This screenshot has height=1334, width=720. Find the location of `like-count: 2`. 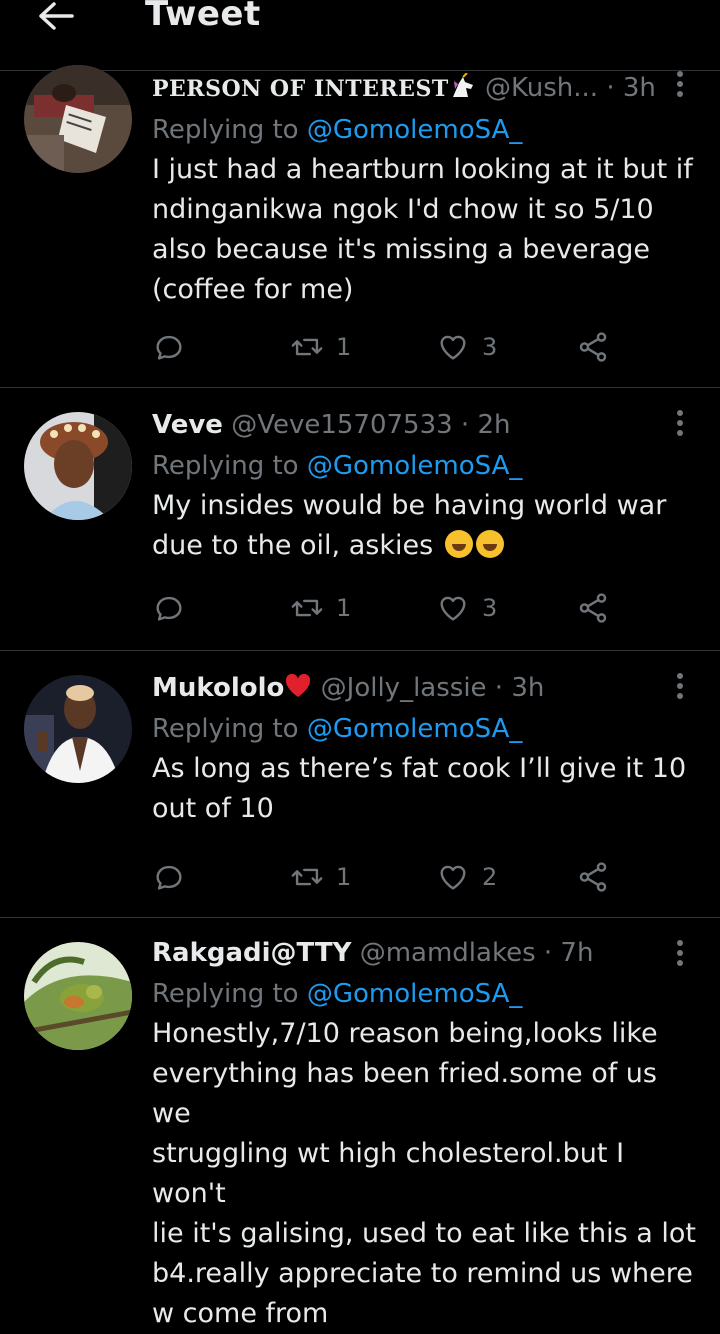

like-count: 2 is located at coordinates (490, 877).